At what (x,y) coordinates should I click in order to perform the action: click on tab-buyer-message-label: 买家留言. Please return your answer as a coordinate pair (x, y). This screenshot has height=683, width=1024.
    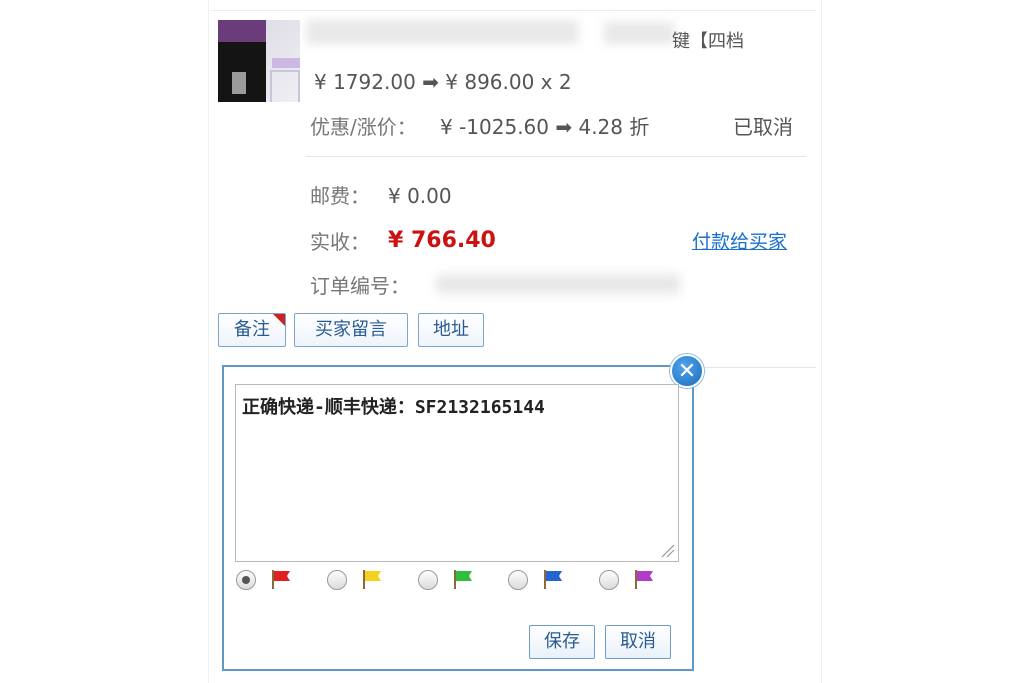
    Looking at the image, I should click on (351, 329).